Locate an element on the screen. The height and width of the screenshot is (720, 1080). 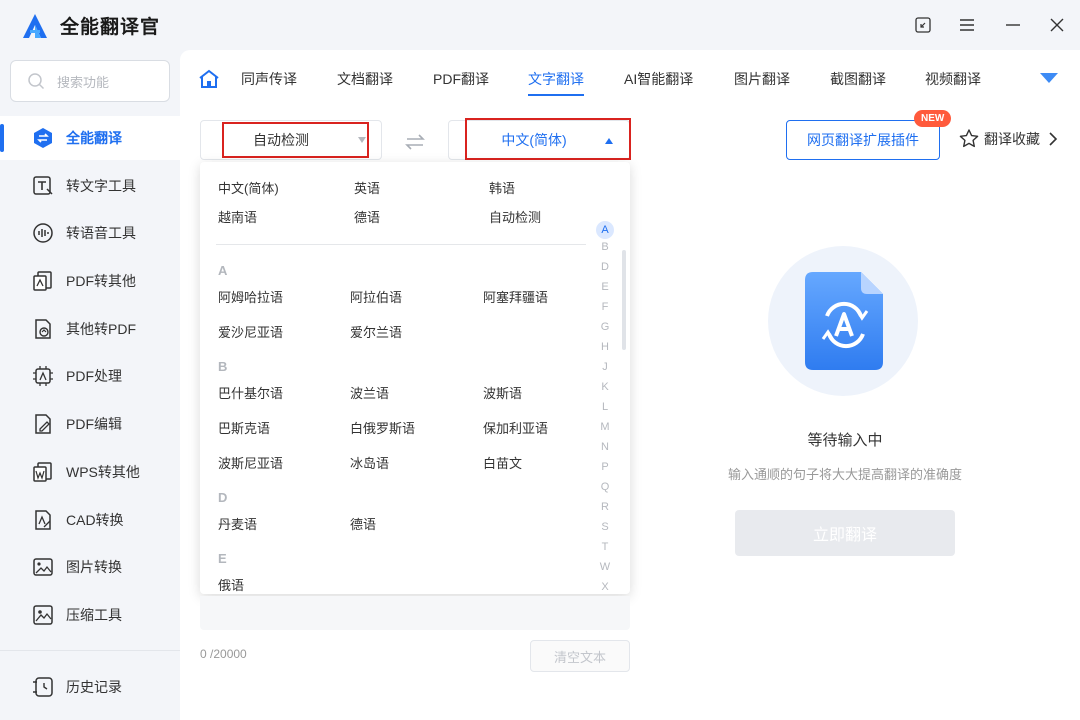
lang-option: 巴斯克语 is located at coordinates (244, 427).